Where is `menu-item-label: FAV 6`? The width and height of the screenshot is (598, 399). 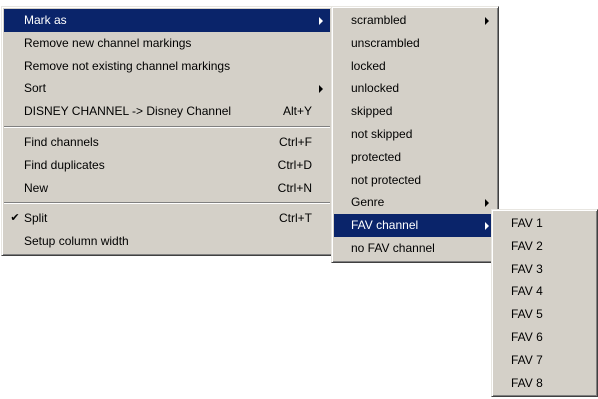
menu-item-label: FAV 6 is located at coordinates (527, 336).